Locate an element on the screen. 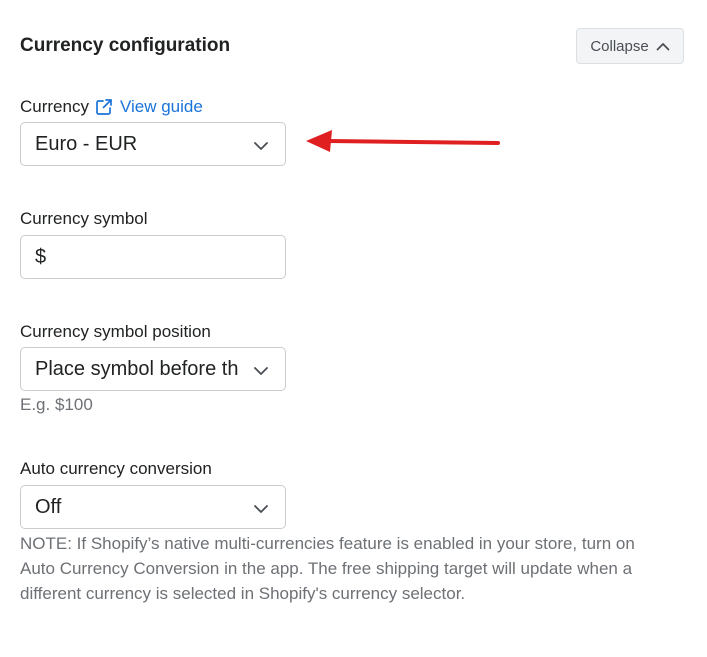 The width and height of the screenshot is (707, 657). chevron-up-icon is located at coordinates (663, 46).